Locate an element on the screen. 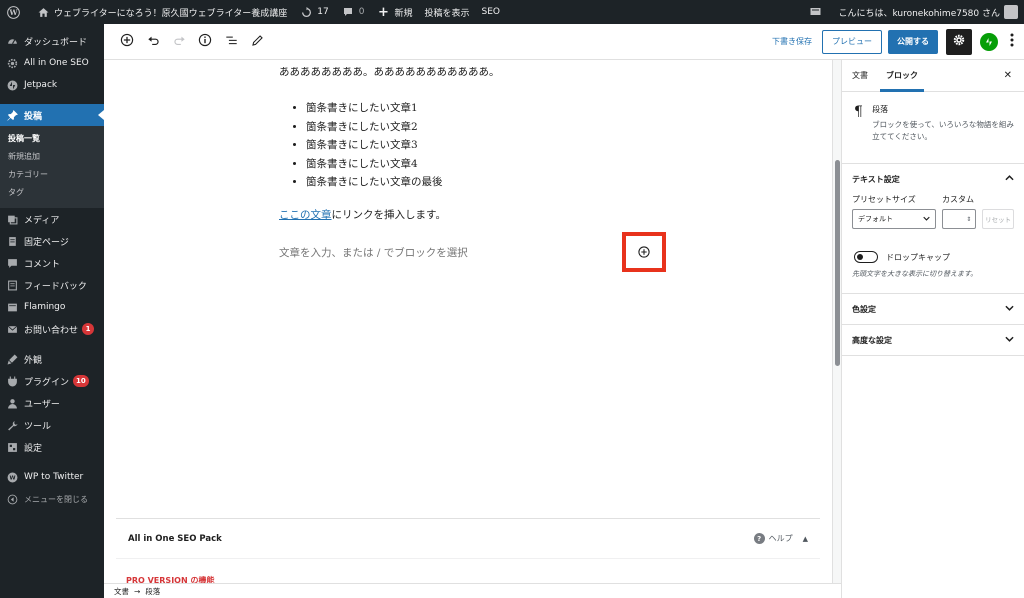  collapse-menu-button: メニューを閉じる is located at coordinates (52, 499).